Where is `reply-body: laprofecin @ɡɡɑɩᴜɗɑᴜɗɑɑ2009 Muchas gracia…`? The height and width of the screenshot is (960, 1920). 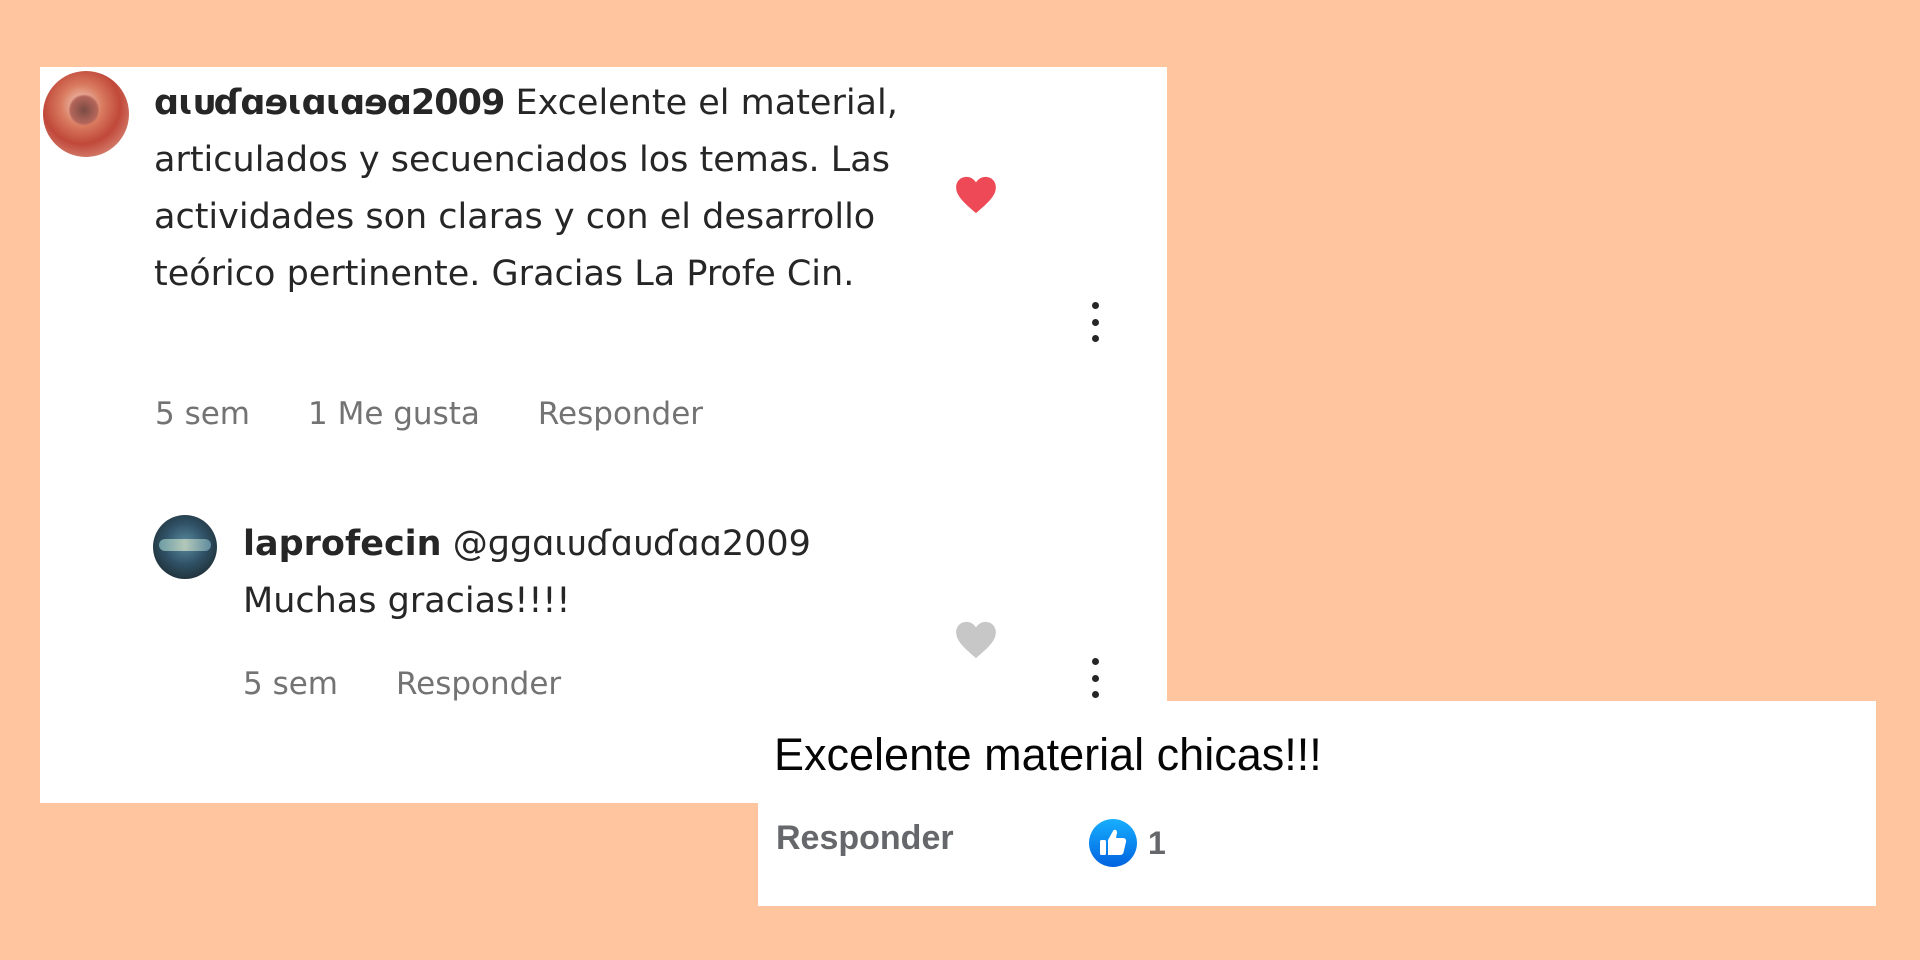 reply-body: laprofecin @ɡɡɑɩᴜɗɑᴜɗɑɑ2009 Muchas gracia… is located at coordinates (593, 573).